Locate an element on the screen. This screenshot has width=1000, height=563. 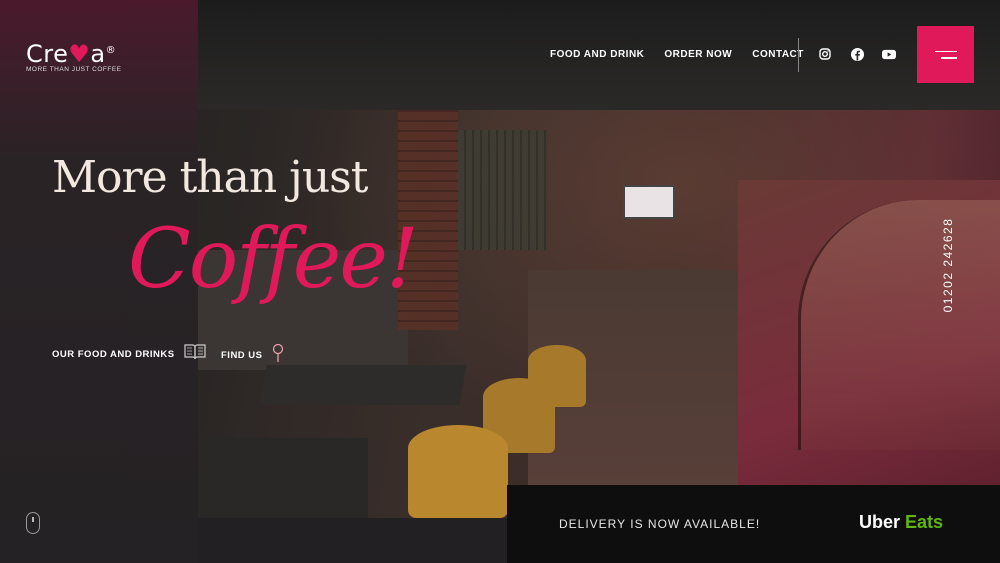
logo-wordmark: Cre♥a® is located at coordinates (81, 54).